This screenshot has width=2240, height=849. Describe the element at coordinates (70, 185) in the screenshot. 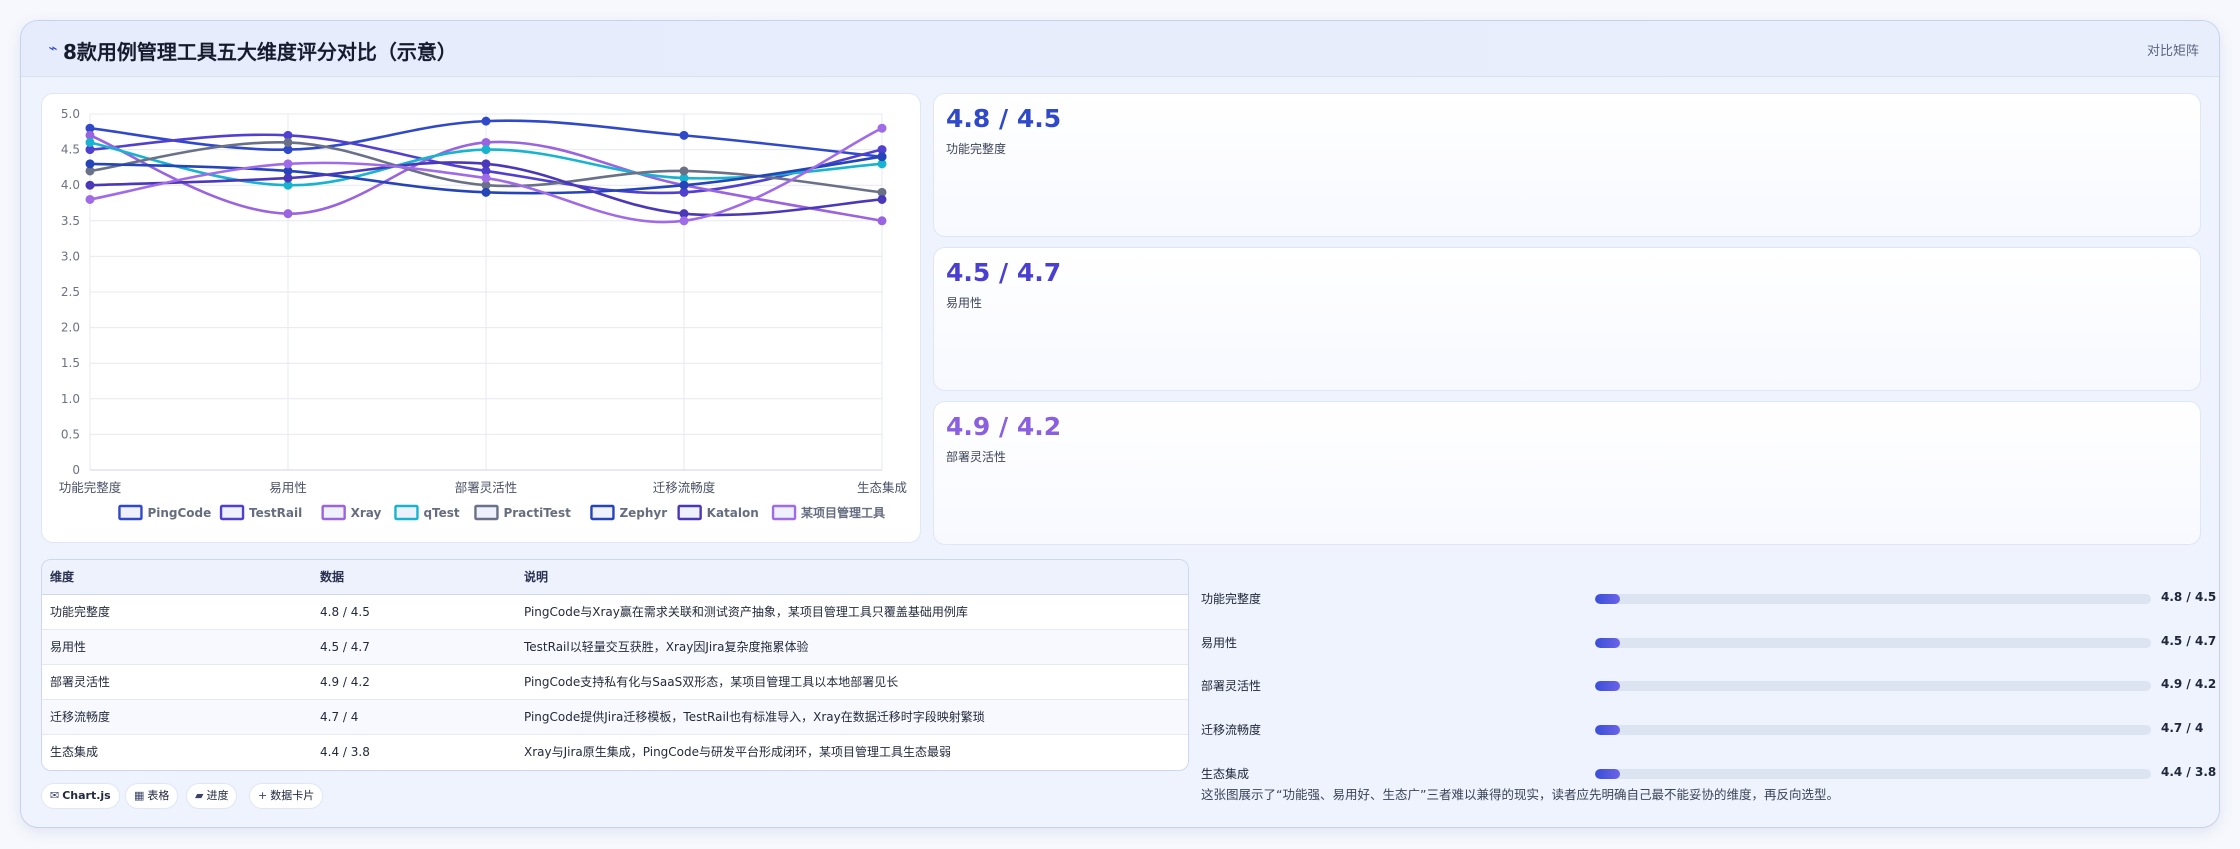

I see `y-tick-label: 4.0` at that location.